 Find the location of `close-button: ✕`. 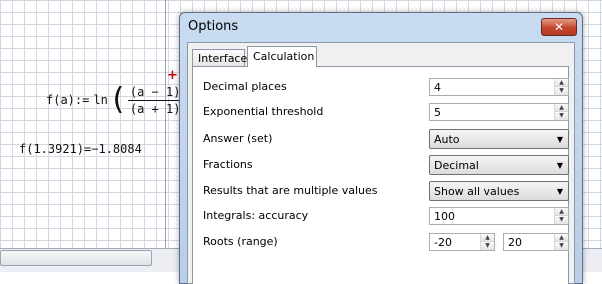

close-button: ✕ is located at coordinates (559, 27).